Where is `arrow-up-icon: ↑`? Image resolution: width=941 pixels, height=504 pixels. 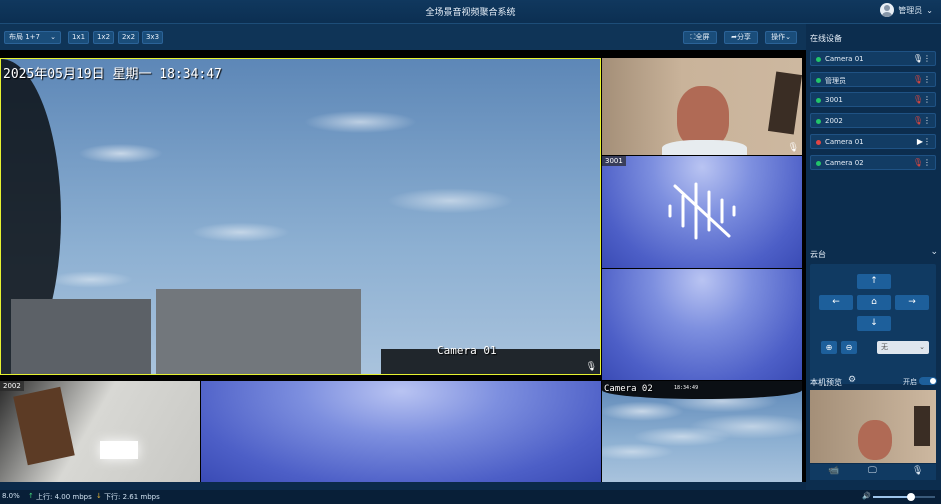 arrow-up-icon: ↑ is located at coordinates (874, 281).